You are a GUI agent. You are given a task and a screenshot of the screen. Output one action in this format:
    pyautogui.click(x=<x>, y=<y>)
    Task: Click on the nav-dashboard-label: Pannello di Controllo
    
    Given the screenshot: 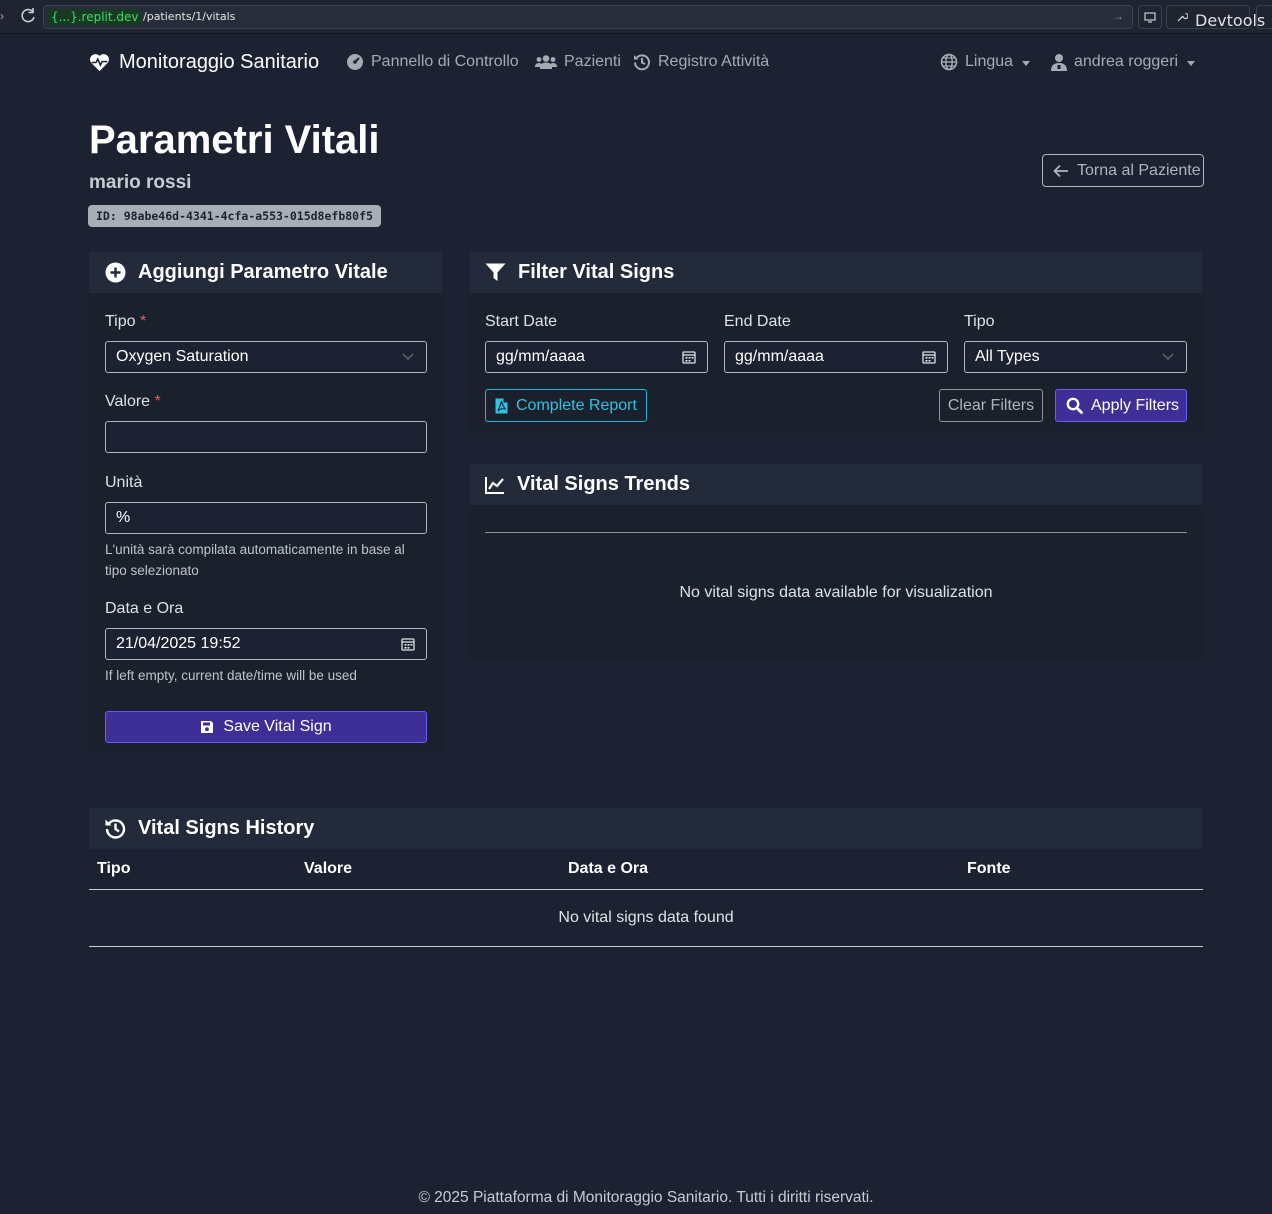 What is the action you would take?
    pyautogui.click(x=445, y=61)
    